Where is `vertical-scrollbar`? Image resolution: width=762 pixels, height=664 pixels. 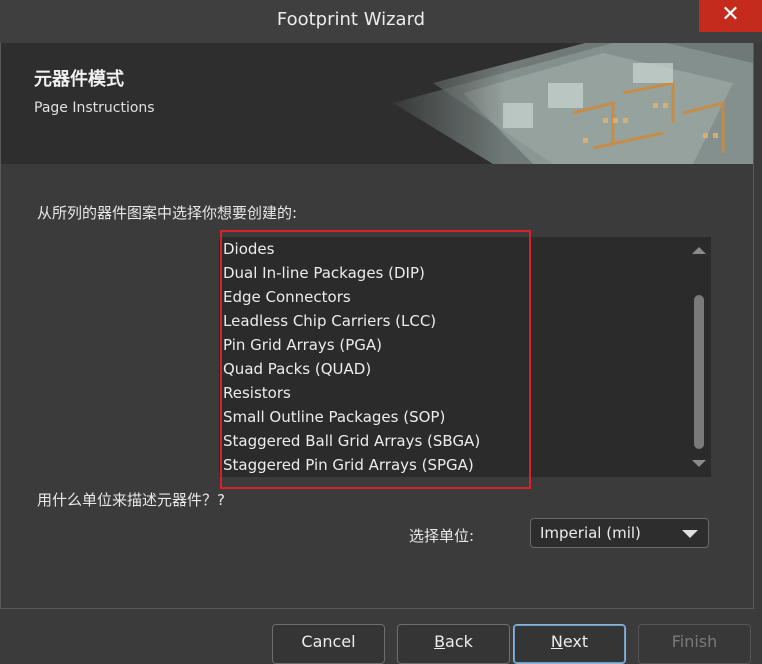
vertical-scrollbar is located at coordinates (698, 357).